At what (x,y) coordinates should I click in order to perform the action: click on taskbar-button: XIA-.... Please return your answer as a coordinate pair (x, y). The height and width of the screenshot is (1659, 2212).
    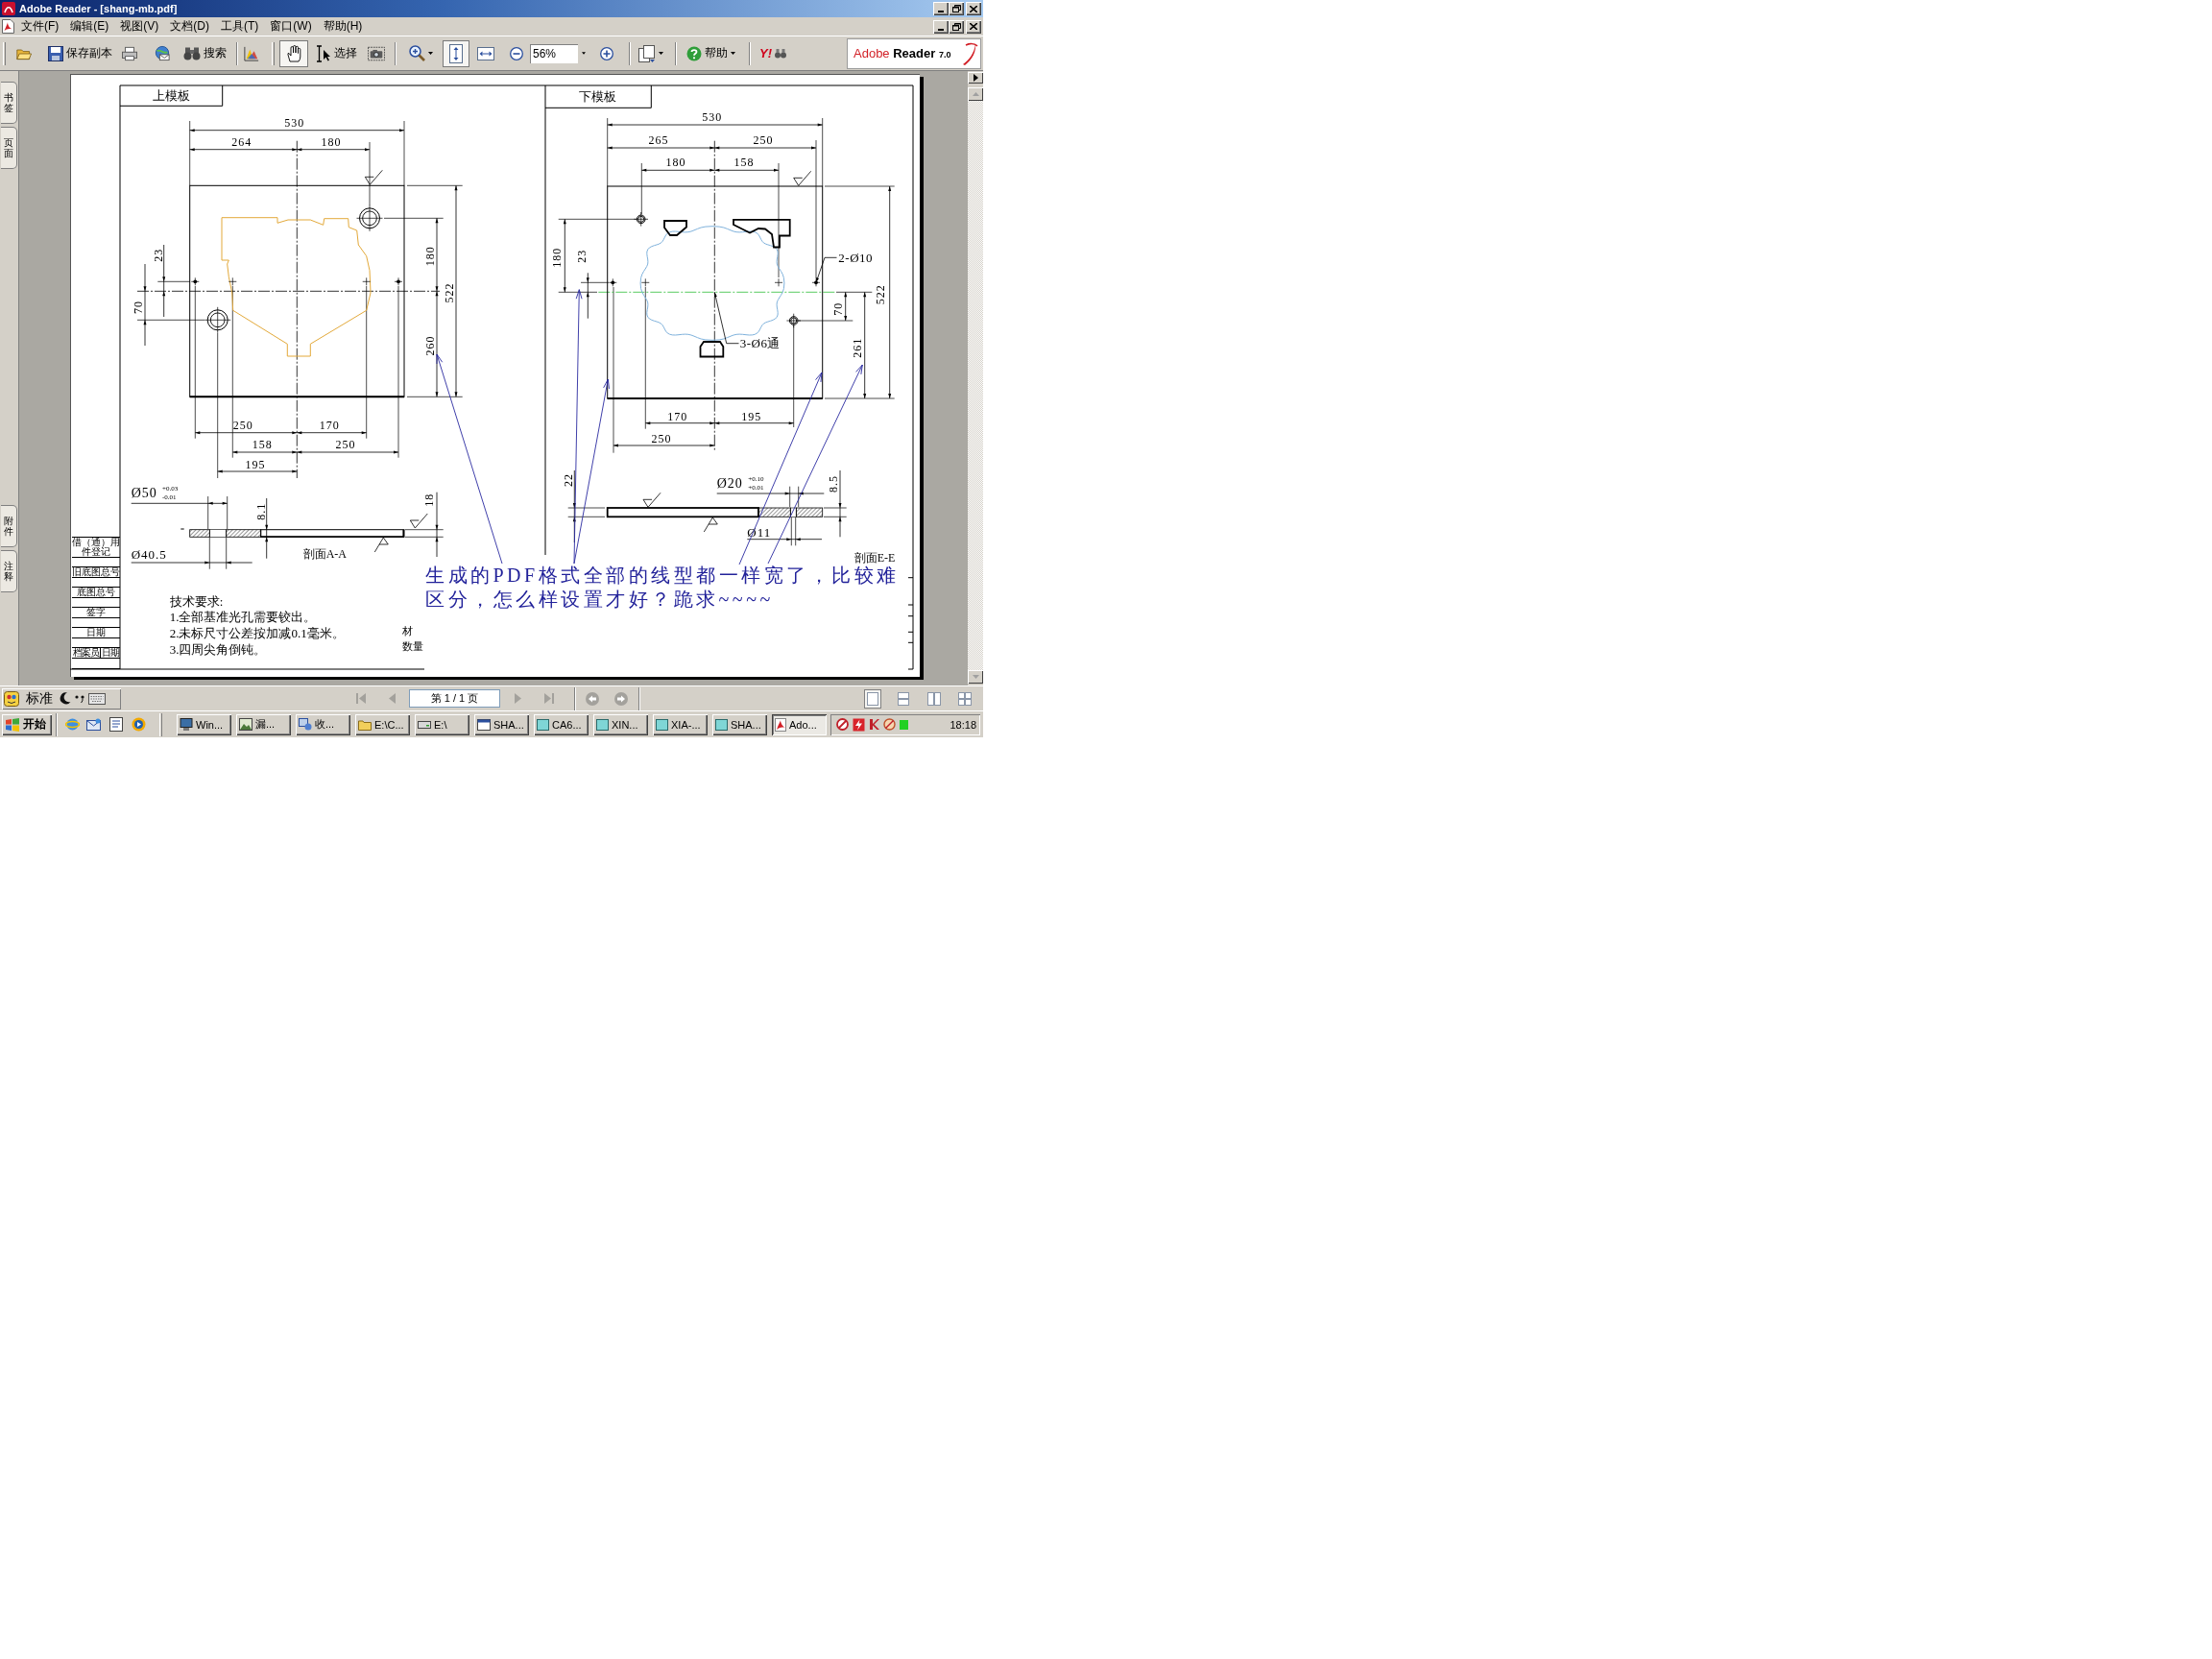
    Looking at the image, I should click on (680, 724).